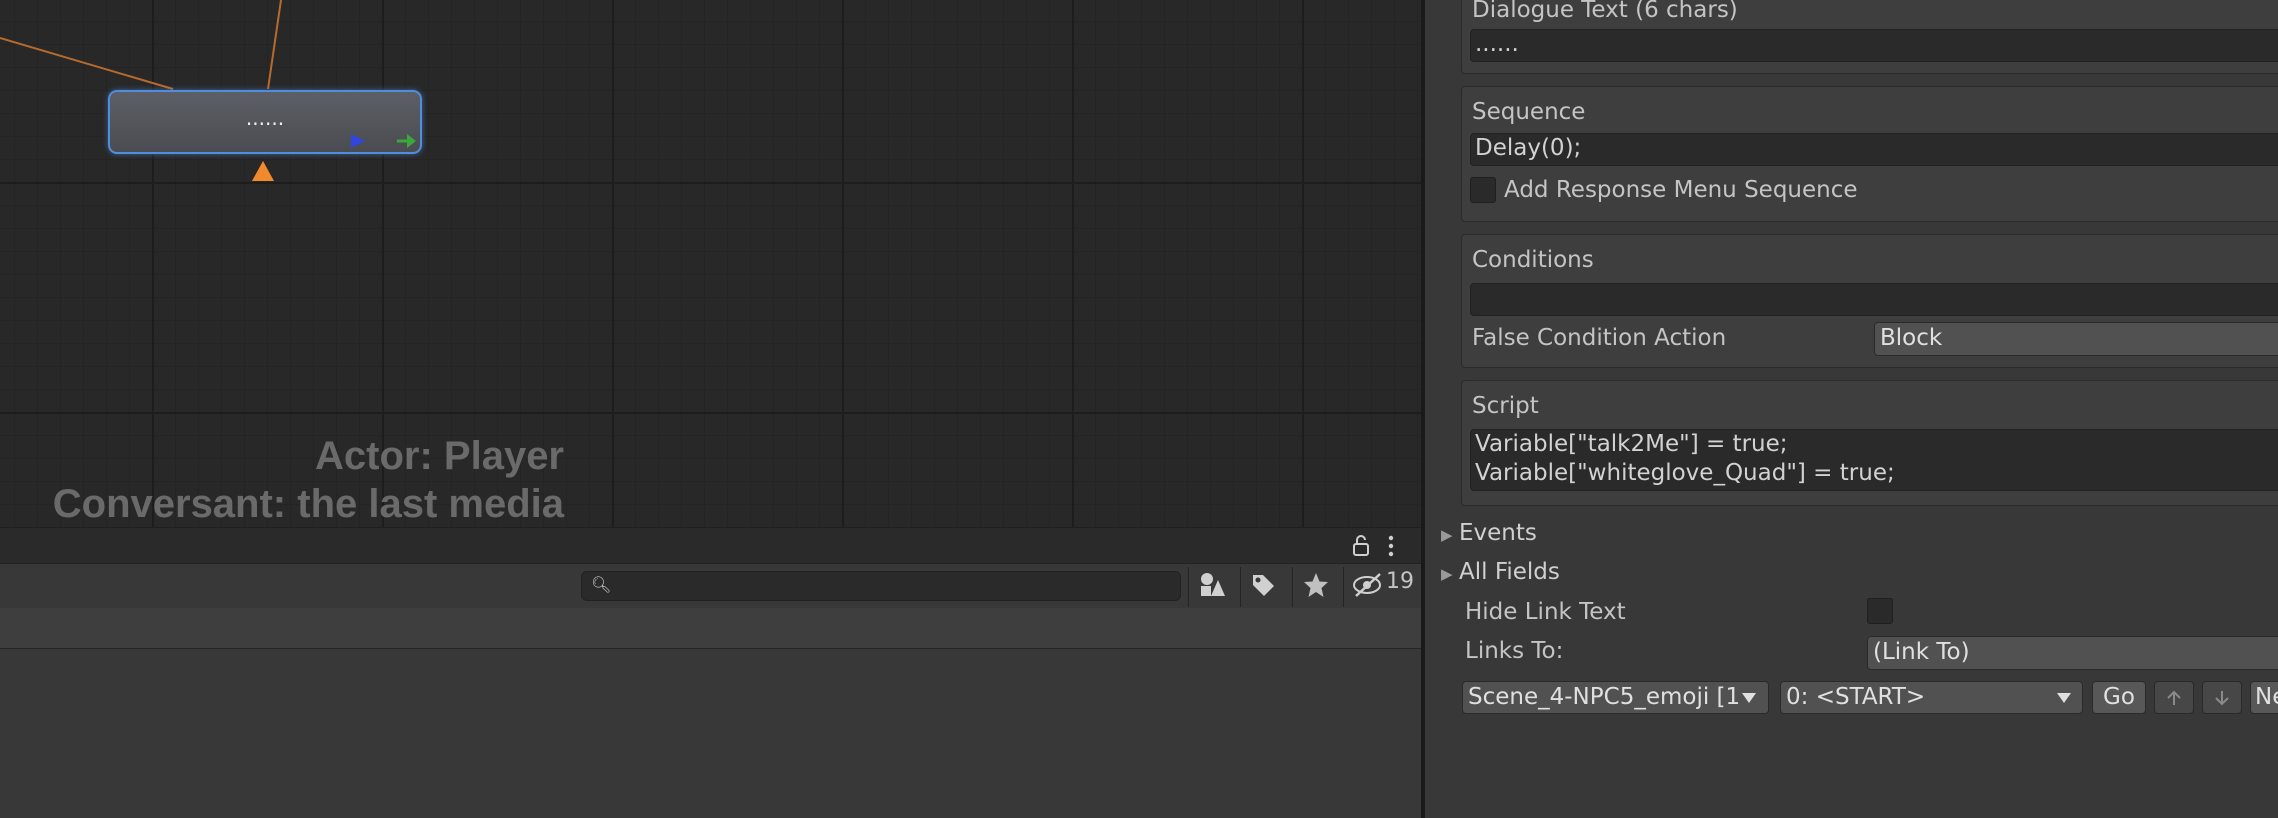 This screenshot has width=2278, height=818. Describe the element at coordinates (439, 456) in the screenshot. I see `actor-label: Actor: Player` at that location.